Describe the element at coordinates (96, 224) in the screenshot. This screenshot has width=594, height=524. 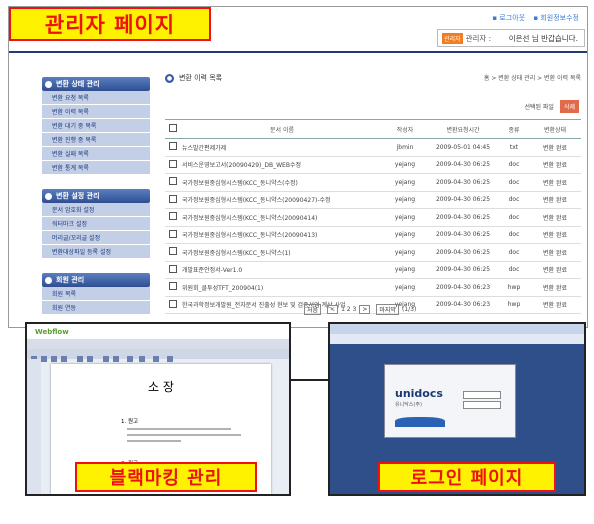
I see `sidebar-item: 워터마크 설정` at that location.